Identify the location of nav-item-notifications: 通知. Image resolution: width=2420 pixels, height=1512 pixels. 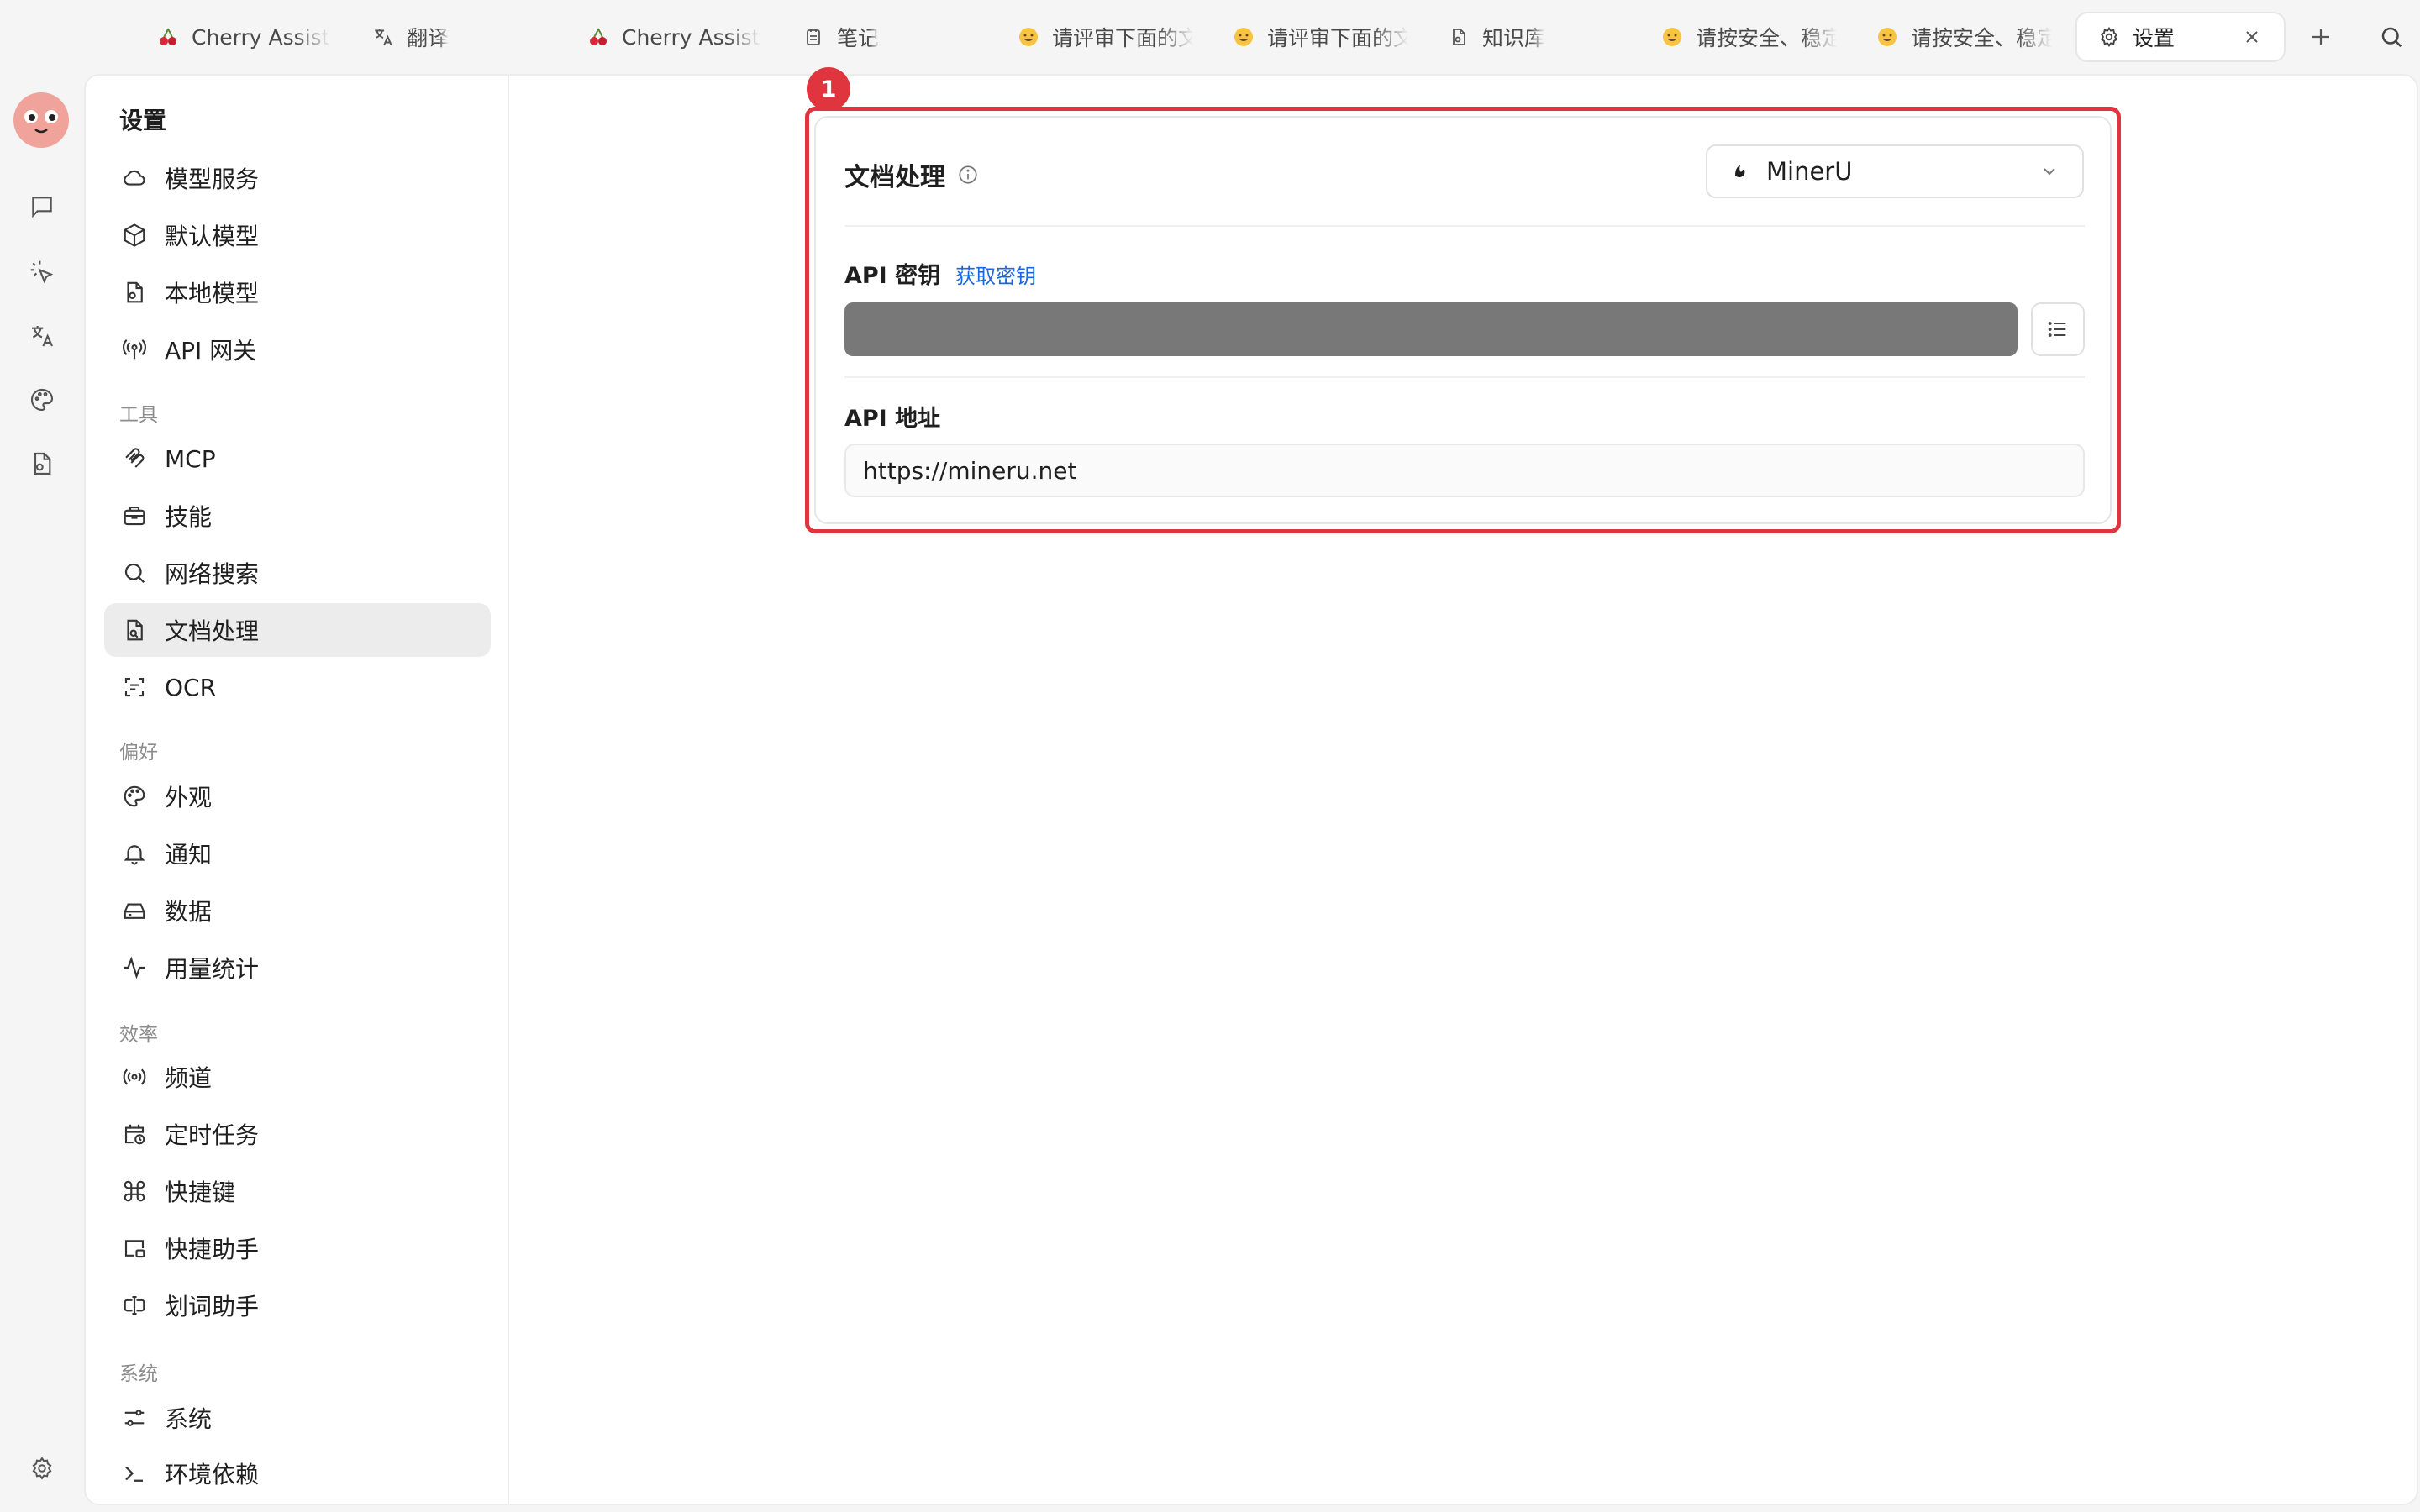
(298, 853).